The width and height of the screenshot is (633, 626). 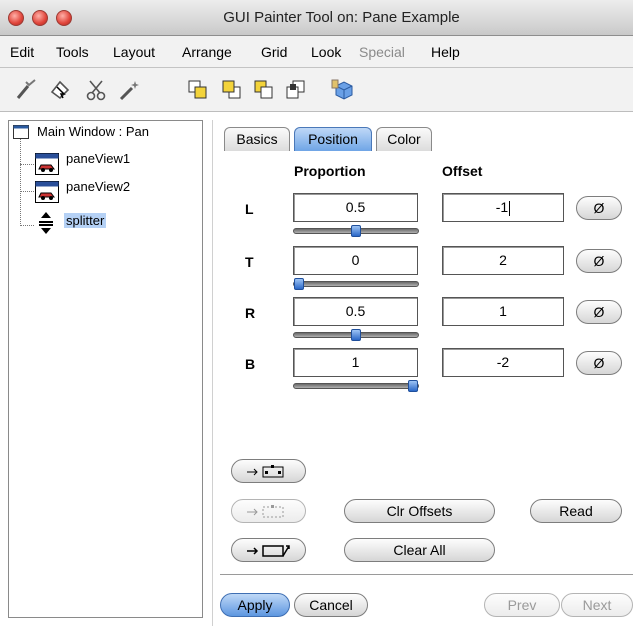 I want to click on bottom-offset-field: -2, so click(x=503, y=362).